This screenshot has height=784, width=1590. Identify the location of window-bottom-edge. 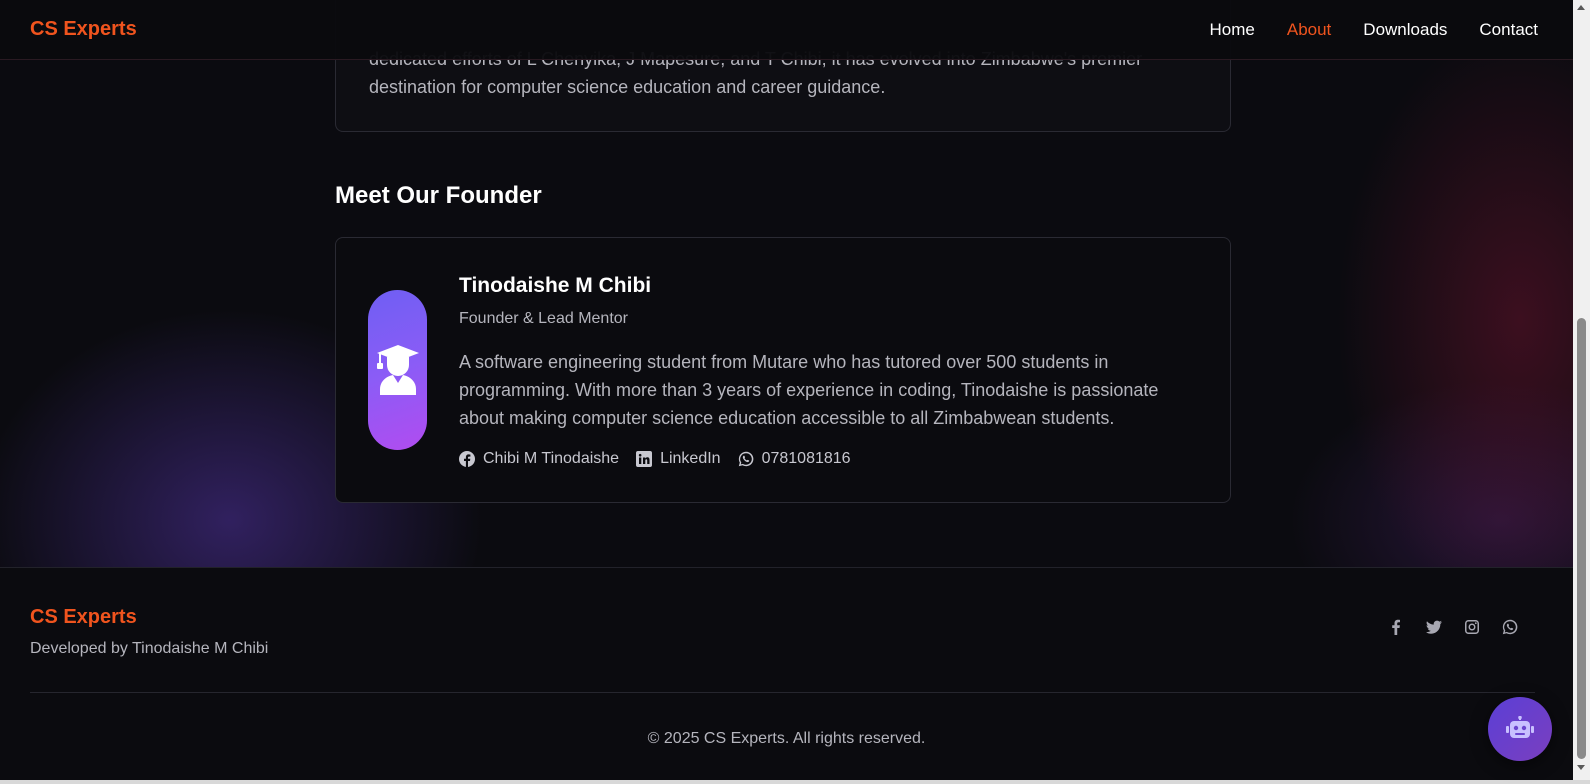
(795, 782).